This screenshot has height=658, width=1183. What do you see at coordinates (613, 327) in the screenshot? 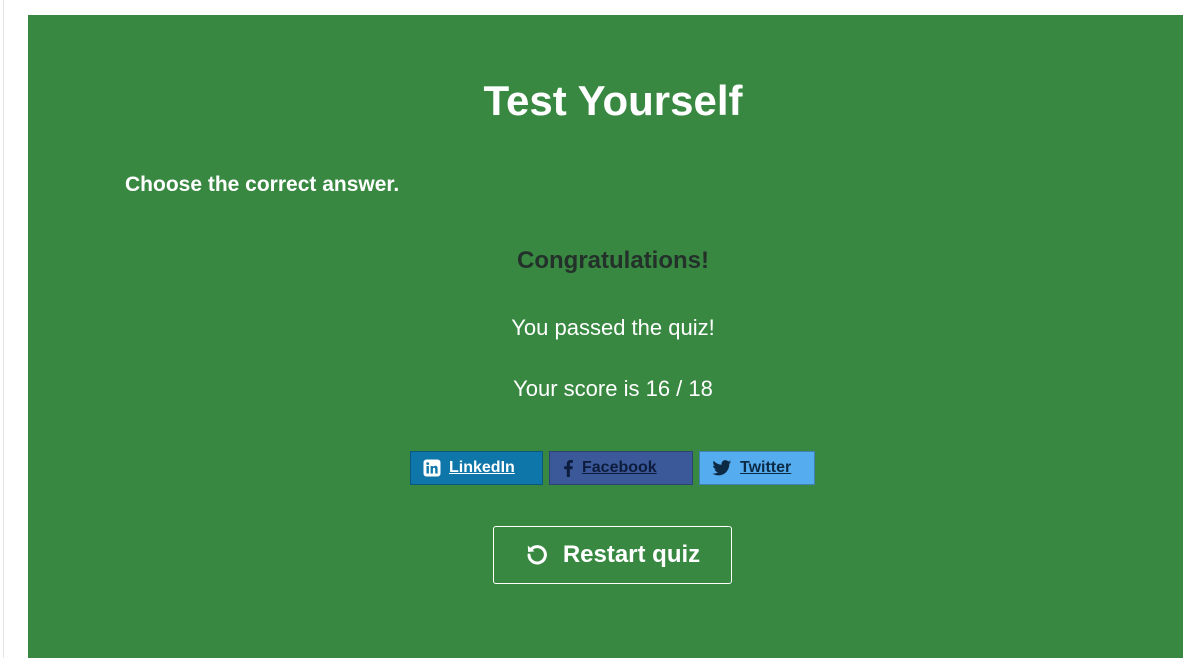
I see `result-message: You passed the quiz!` at bounding box center [613, 327].